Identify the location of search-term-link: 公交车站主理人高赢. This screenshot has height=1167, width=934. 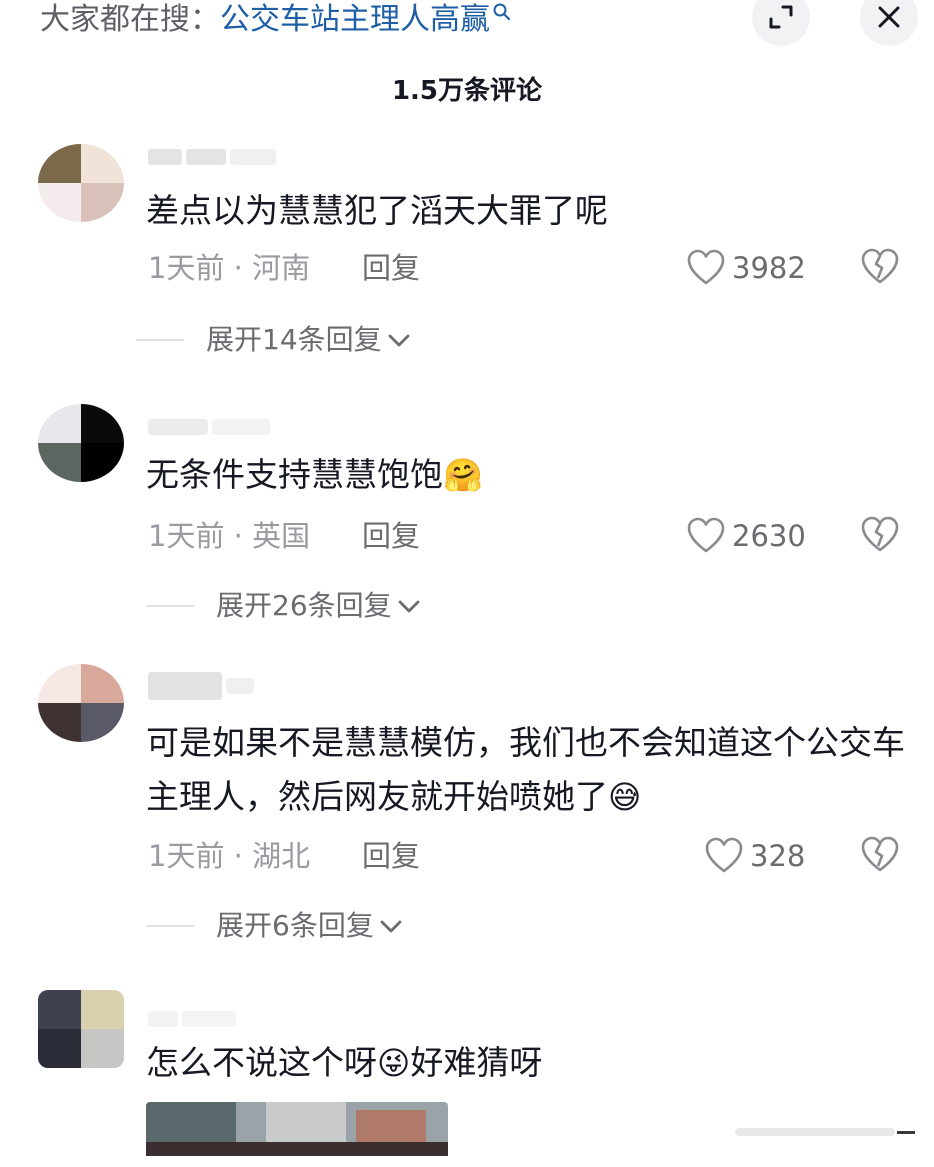
(355, 19).